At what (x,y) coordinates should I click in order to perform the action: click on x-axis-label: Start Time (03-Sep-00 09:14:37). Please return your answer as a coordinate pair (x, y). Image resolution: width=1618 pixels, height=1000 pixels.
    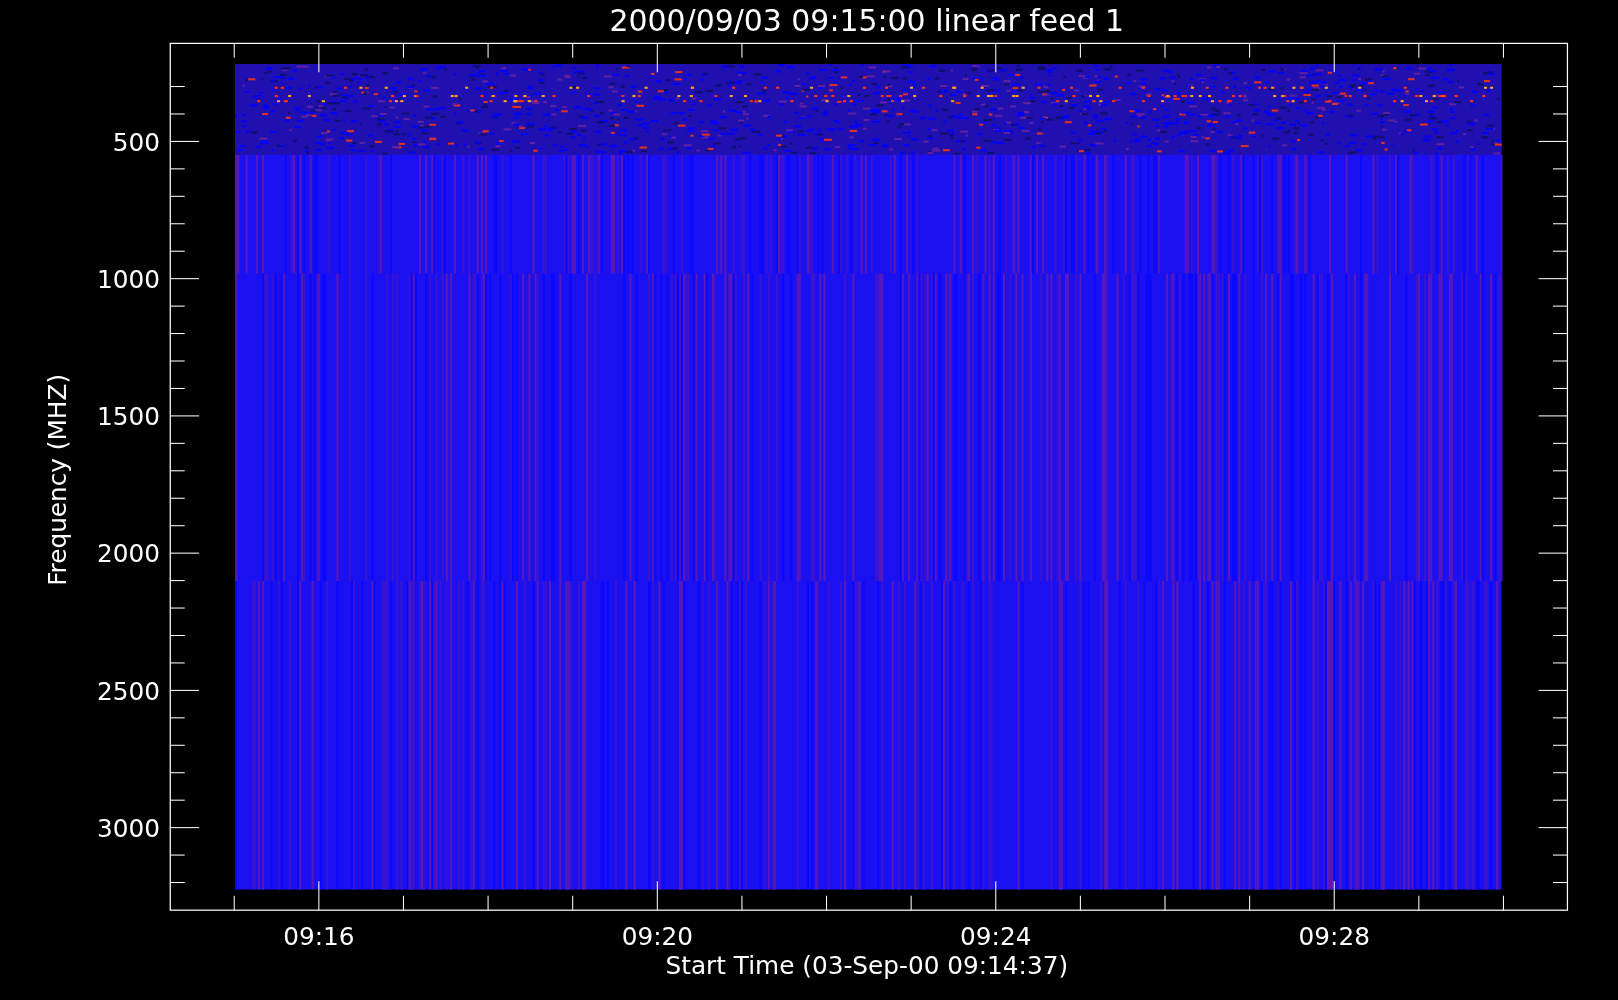
    Looking at the image, I should click on (867, 966).